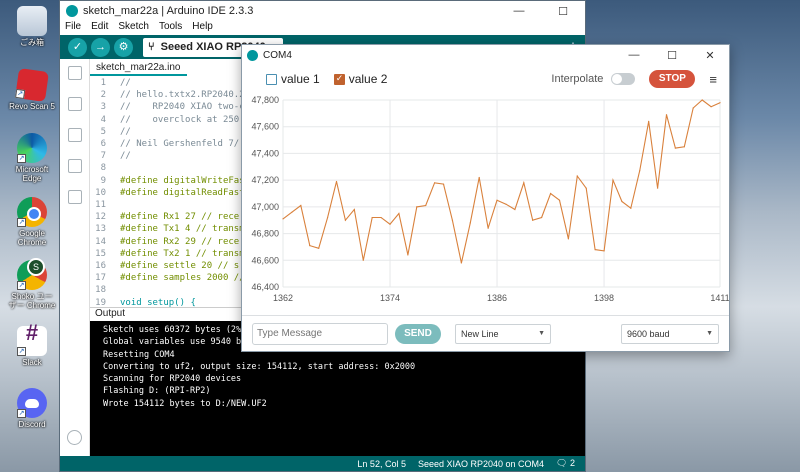  Describe the element at coordinates (182, 278) in the screenshot. I see `line-text: #define samples 2000 //` at that location.